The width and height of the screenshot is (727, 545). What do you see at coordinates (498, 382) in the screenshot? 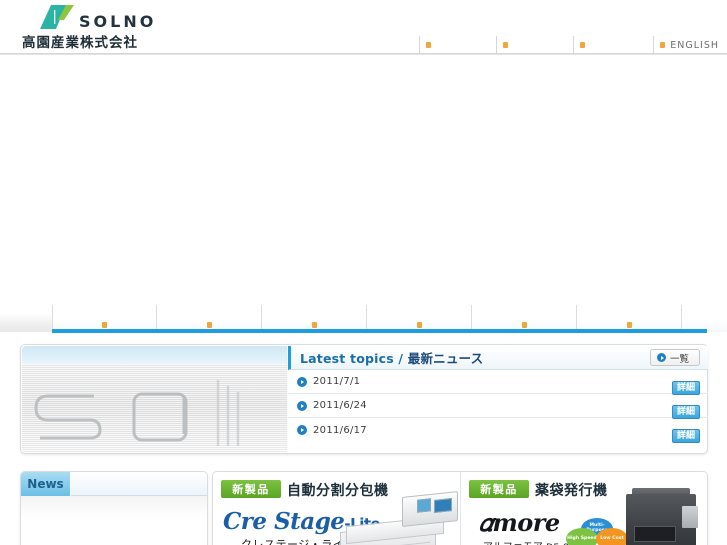
I see `table-row: 2011/7/1 詳細` at bounding box center [498, 382].